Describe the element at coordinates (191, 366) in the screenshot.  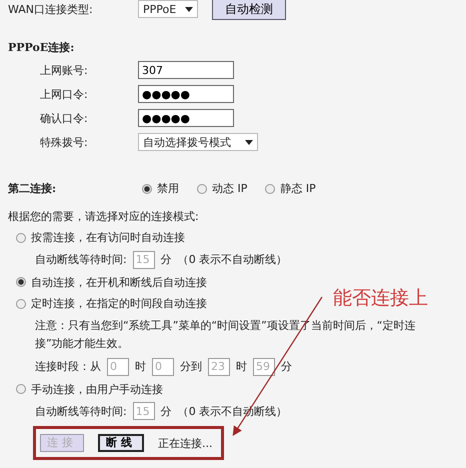
I see `label-text: 分到` at that location.